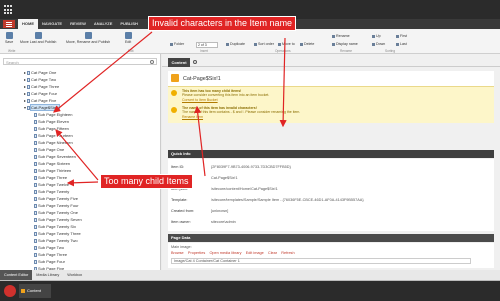 The image size is (500, 301). Describe the element at coordinates (49, 247) in the screenshot. I see `tree-item: Sub Page Two` at that location.